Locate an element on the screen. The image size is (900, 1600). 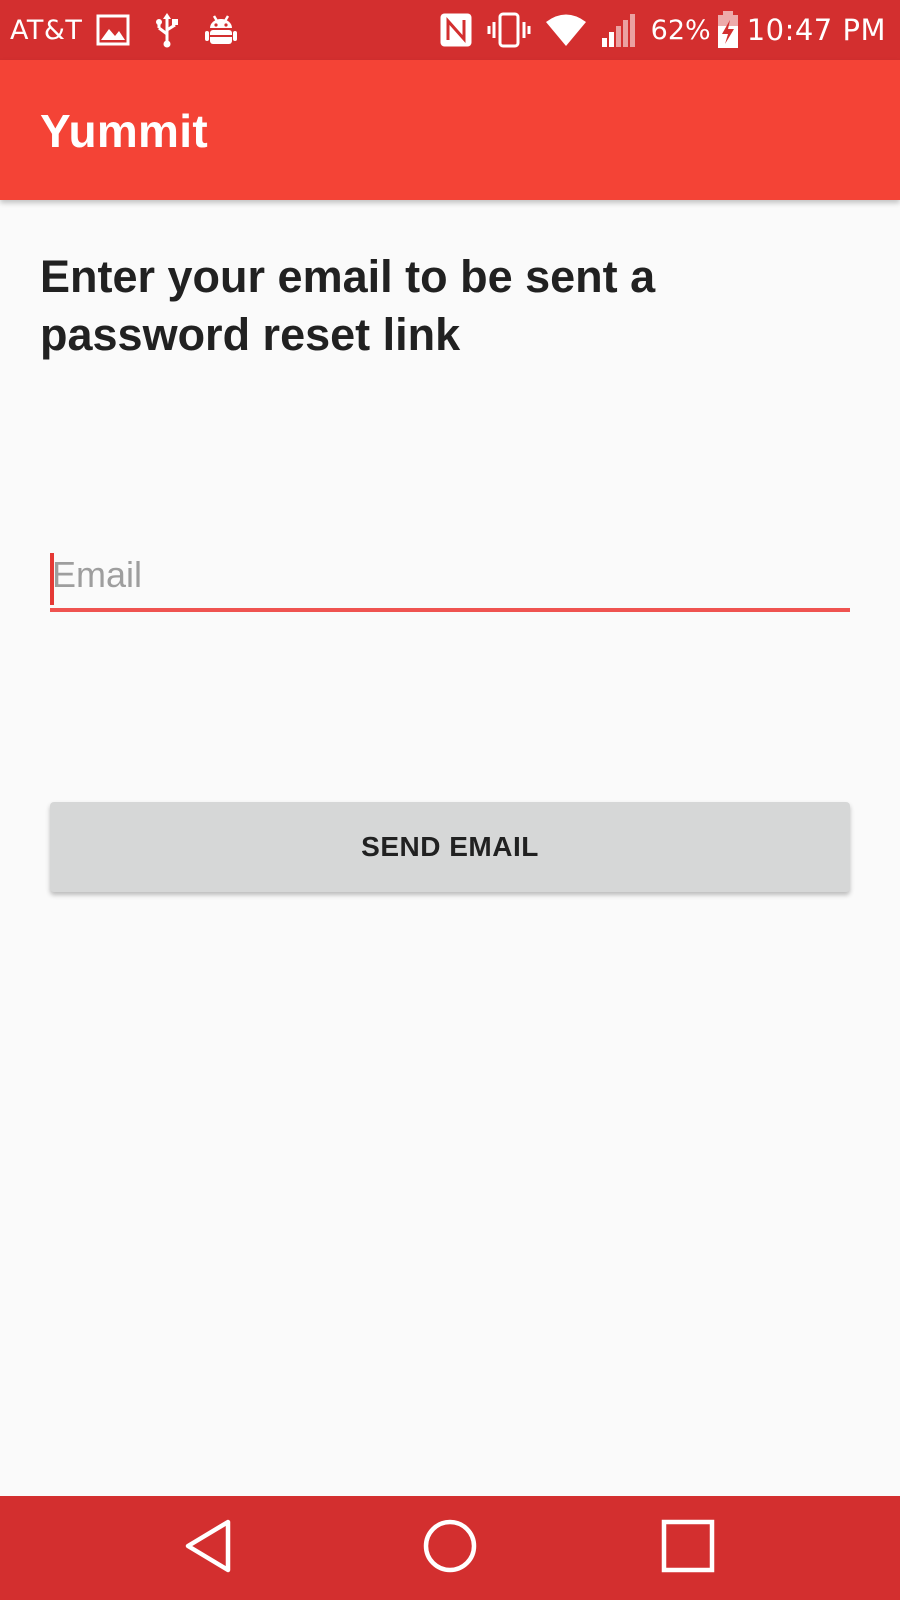
email-field is located at coordinates (450, 580).